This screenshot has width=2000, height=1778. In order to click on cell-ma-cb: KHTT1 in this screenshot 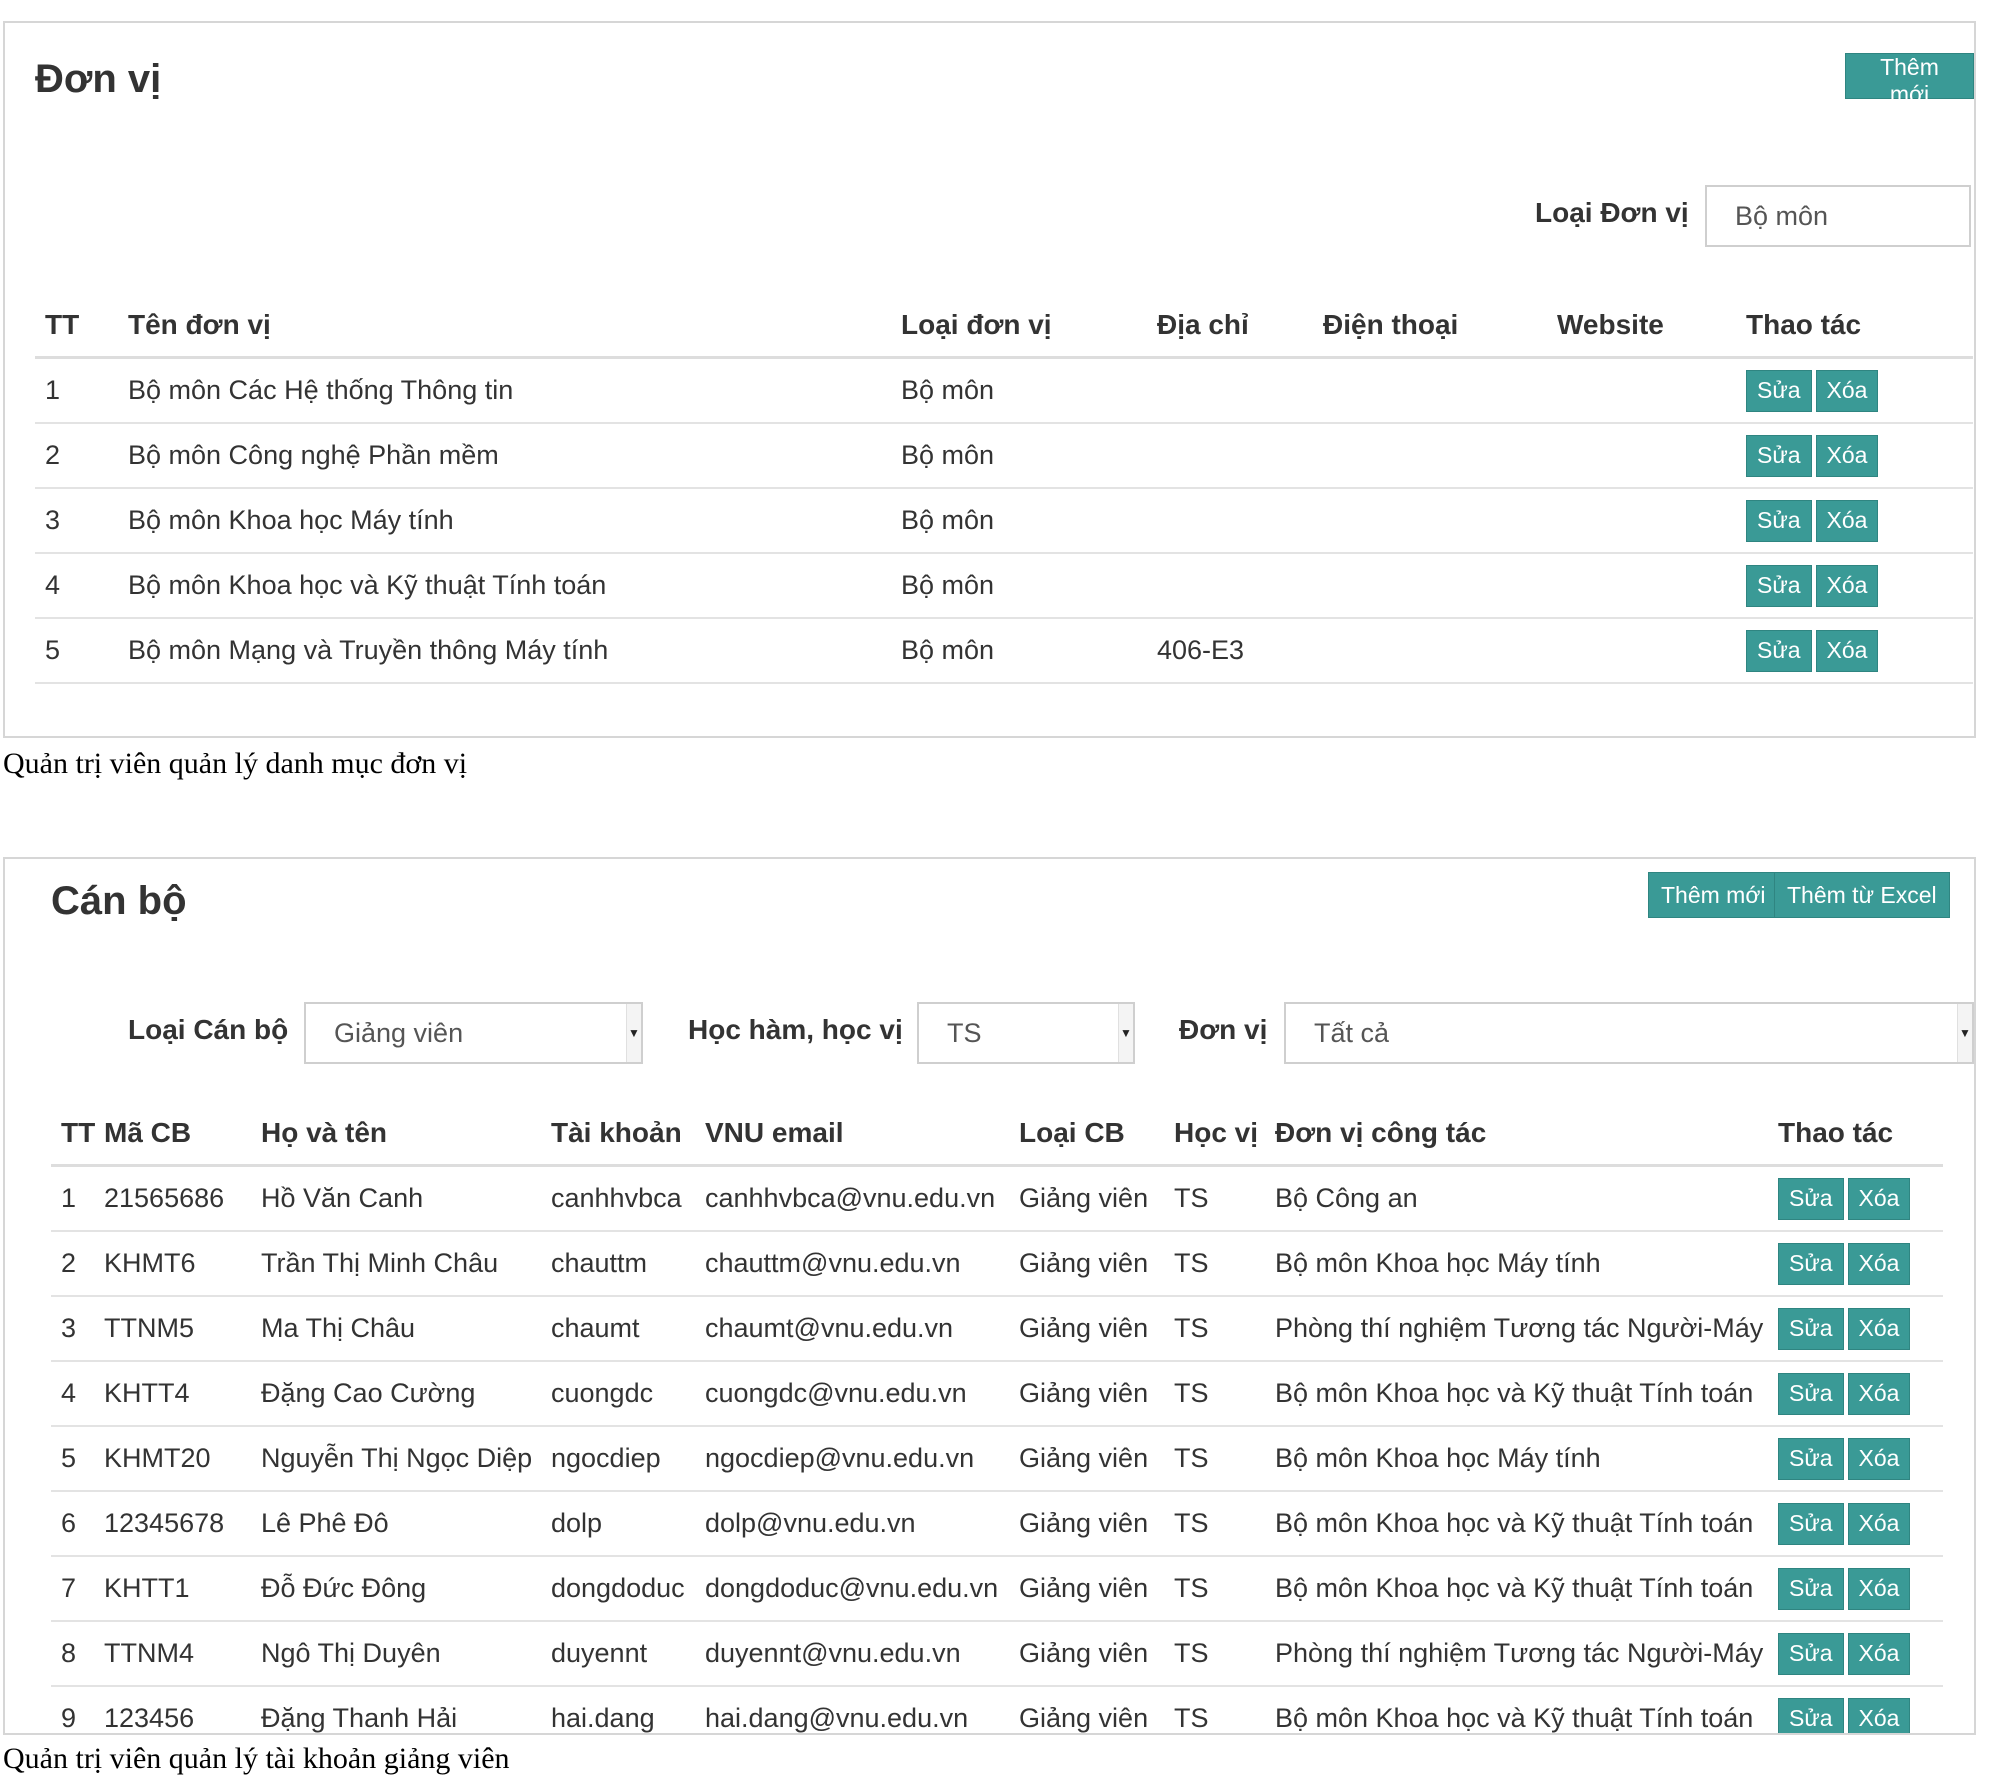, I will do `click(182, 1589)`.